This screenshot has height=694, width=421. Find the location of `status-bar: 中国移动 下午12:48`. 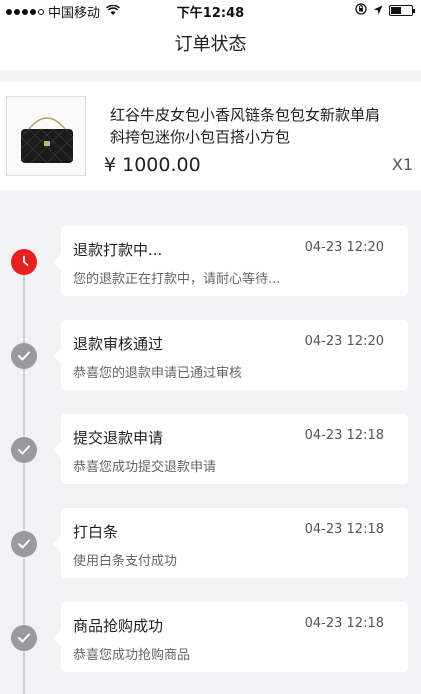

status-bar: 中国移动 下午12:48 is located at coordinates (210, 10).